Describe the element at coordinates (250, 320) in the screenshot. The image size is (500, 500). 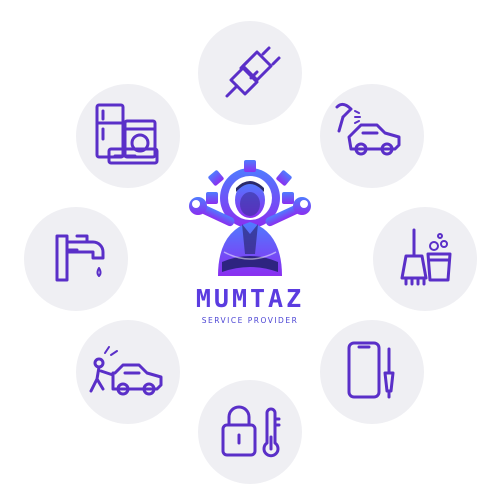
I see `brand-tagline: SERVICE PROVIDER` at that location.